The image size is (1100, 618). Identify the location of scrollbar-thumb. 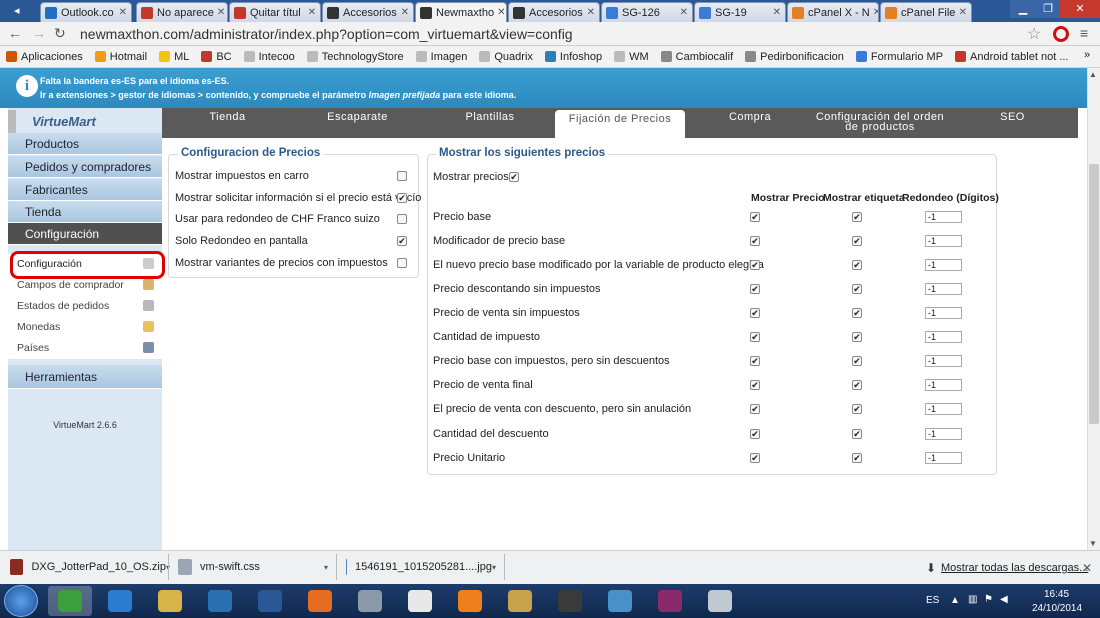
(1094, 294).